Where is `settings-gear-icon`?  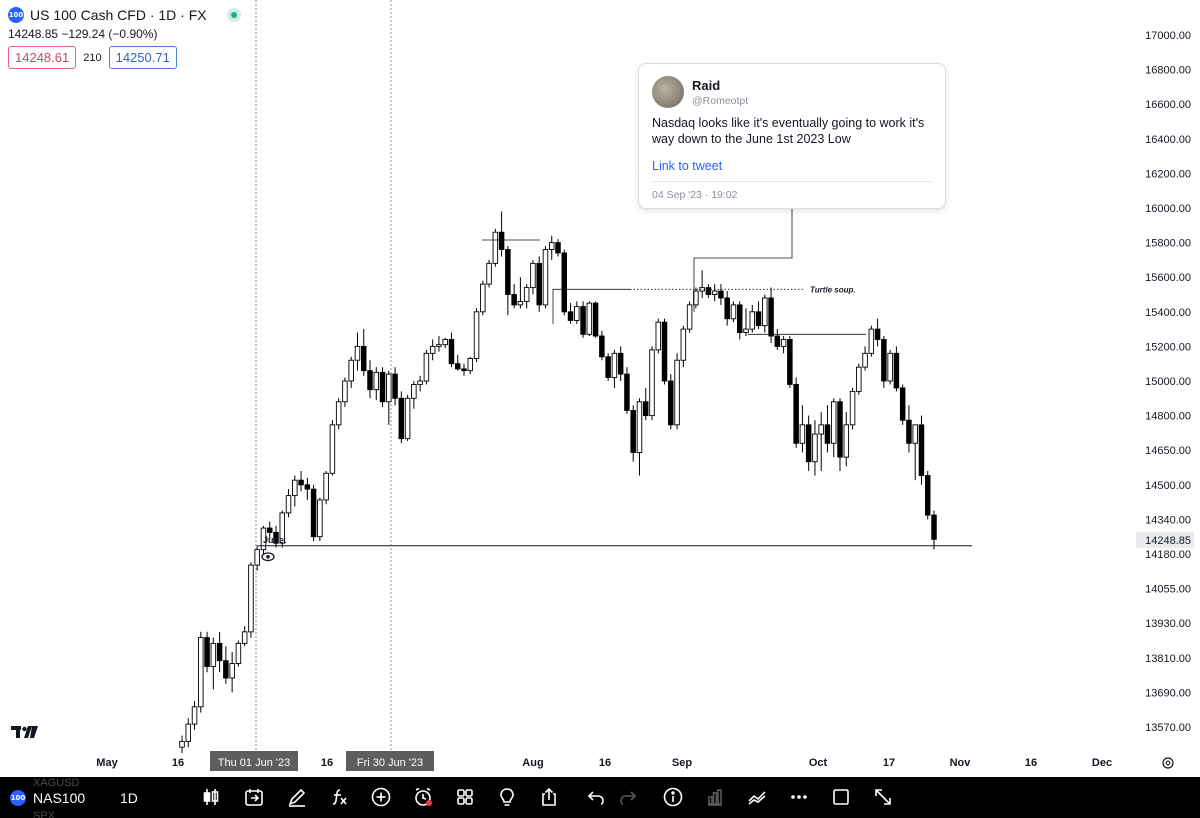
settings-gear-icon is located at coordinates (1168, 763).